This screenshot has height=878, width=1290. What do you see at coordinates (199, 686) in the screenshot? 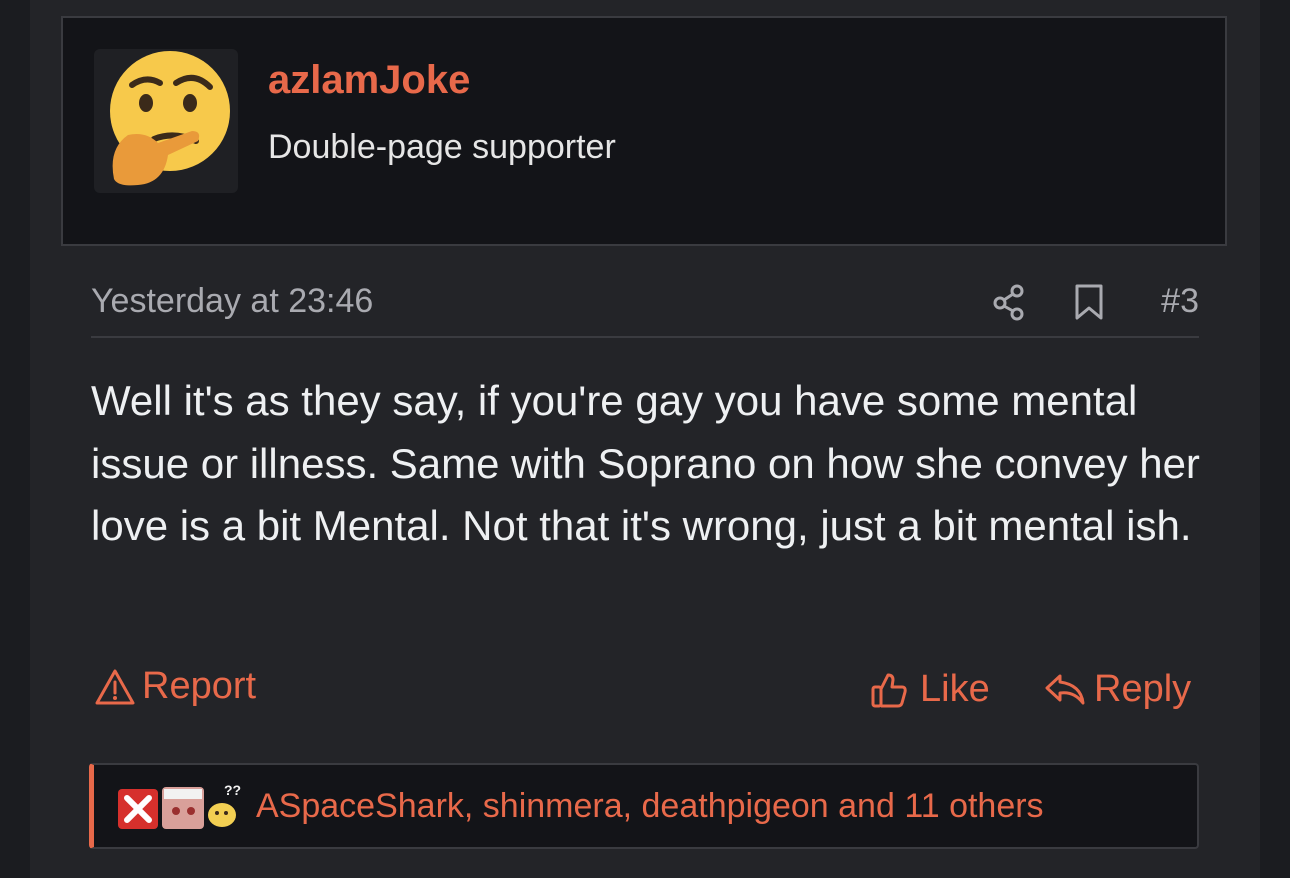
I see `report-label: Report` at bounding box center [199, 686].